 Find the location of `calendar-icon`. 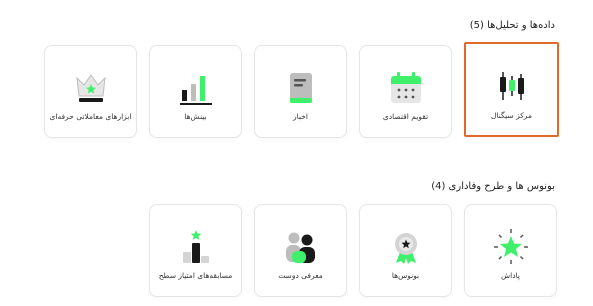

calendar-icon is located at coordinates (405, 87).